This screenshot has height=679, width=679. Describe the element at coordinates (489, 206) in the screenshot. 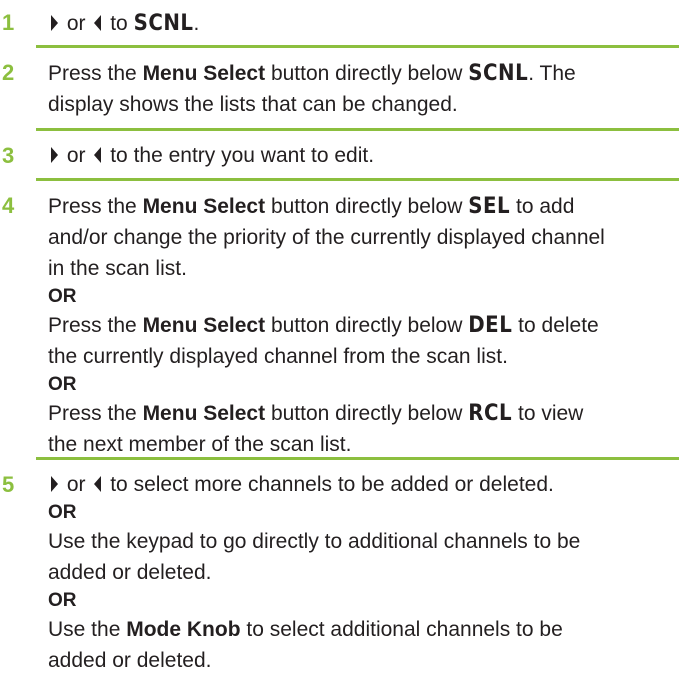

I see `display-label: SEL` at that location.